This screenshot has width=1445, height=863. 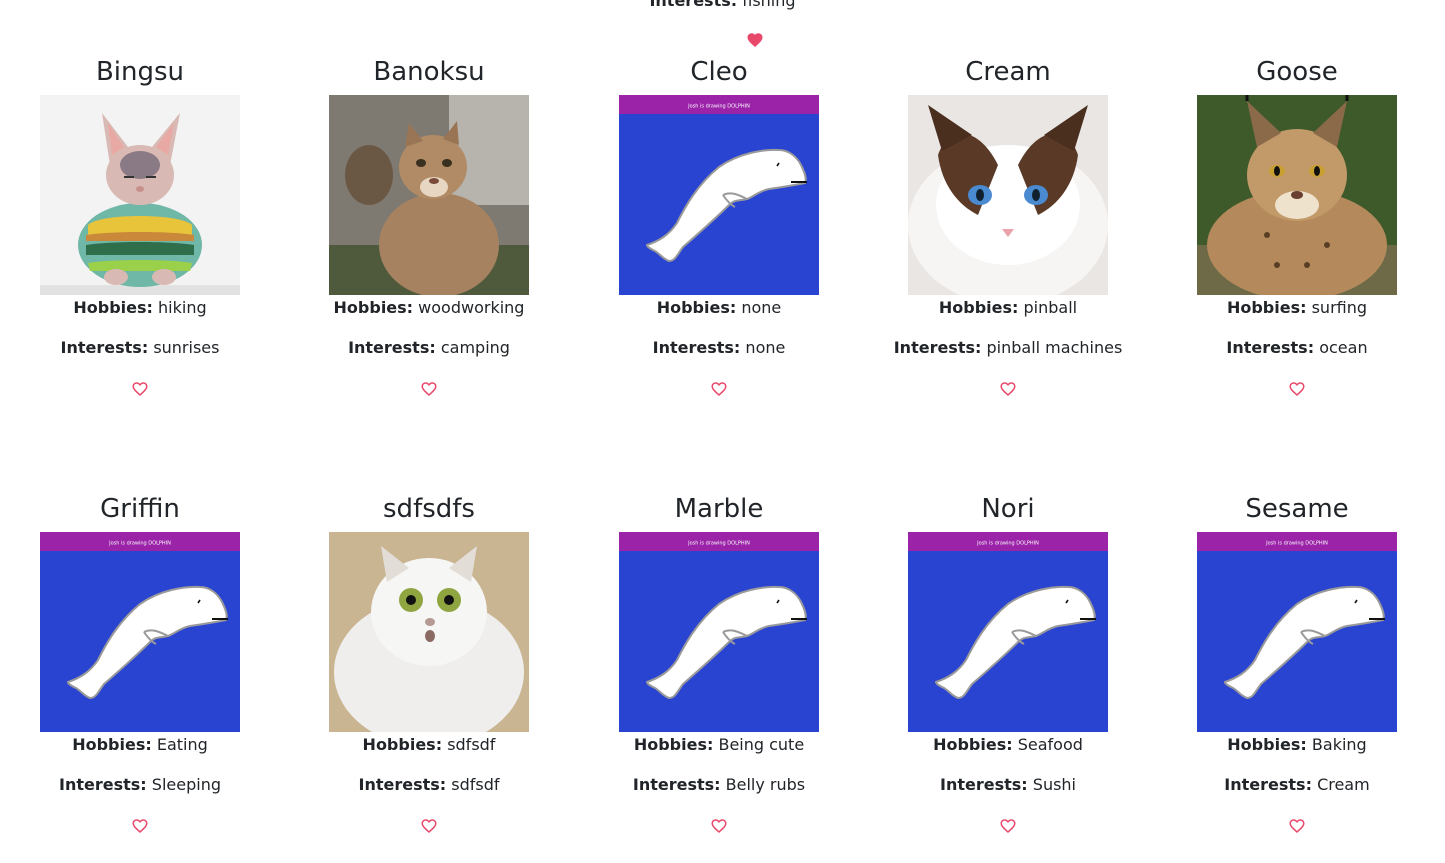 I want to click on interests-value: camping, so click(x=475, y=347).